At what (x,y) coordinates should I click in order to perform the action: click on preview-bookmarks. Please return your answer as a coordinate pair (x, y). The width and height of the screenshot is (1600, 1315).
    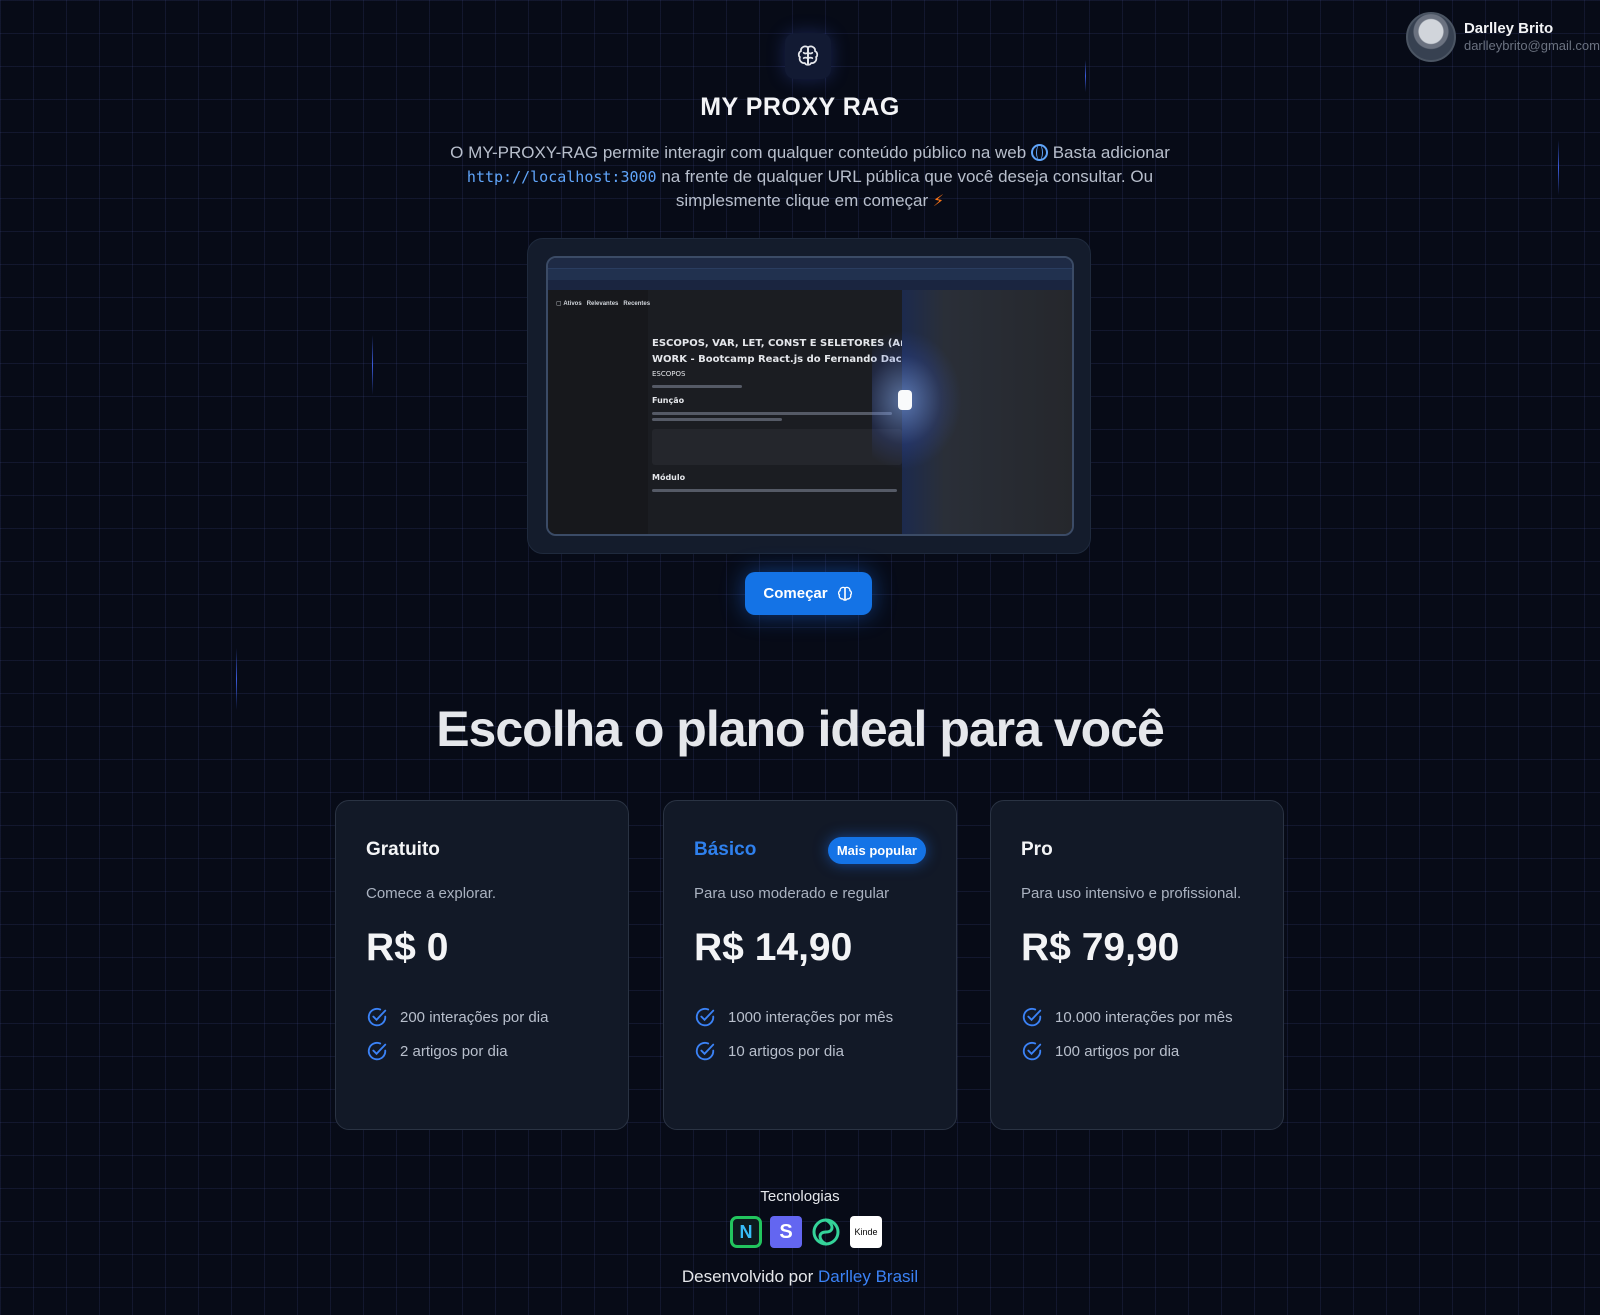
    Looking at the image, I should click on (810, 285).